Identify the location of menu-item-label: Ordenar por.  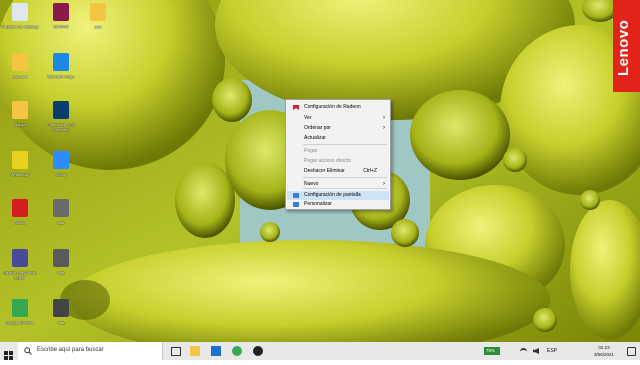
(317, 128).